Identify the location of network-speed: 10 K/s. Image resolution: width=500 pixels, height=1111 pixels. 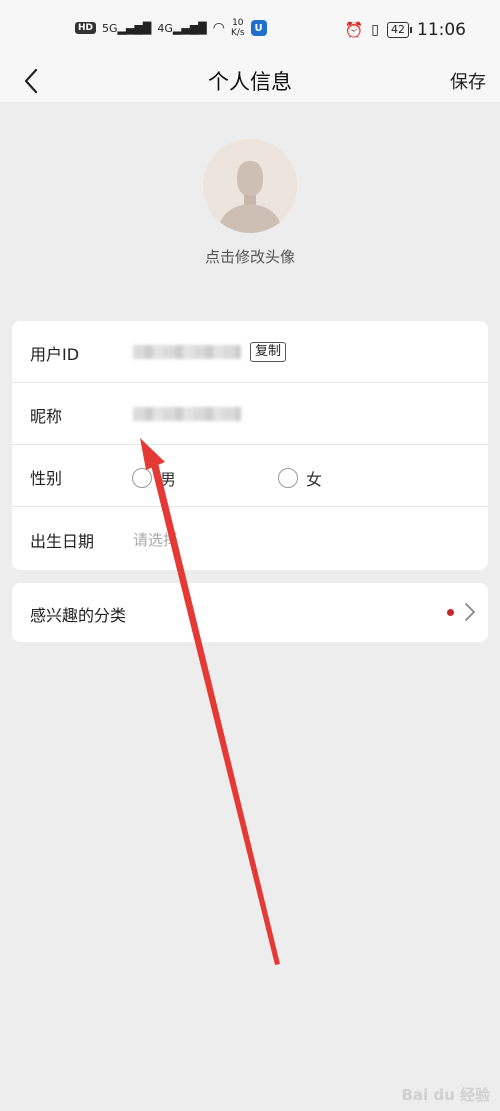
(238, 28).